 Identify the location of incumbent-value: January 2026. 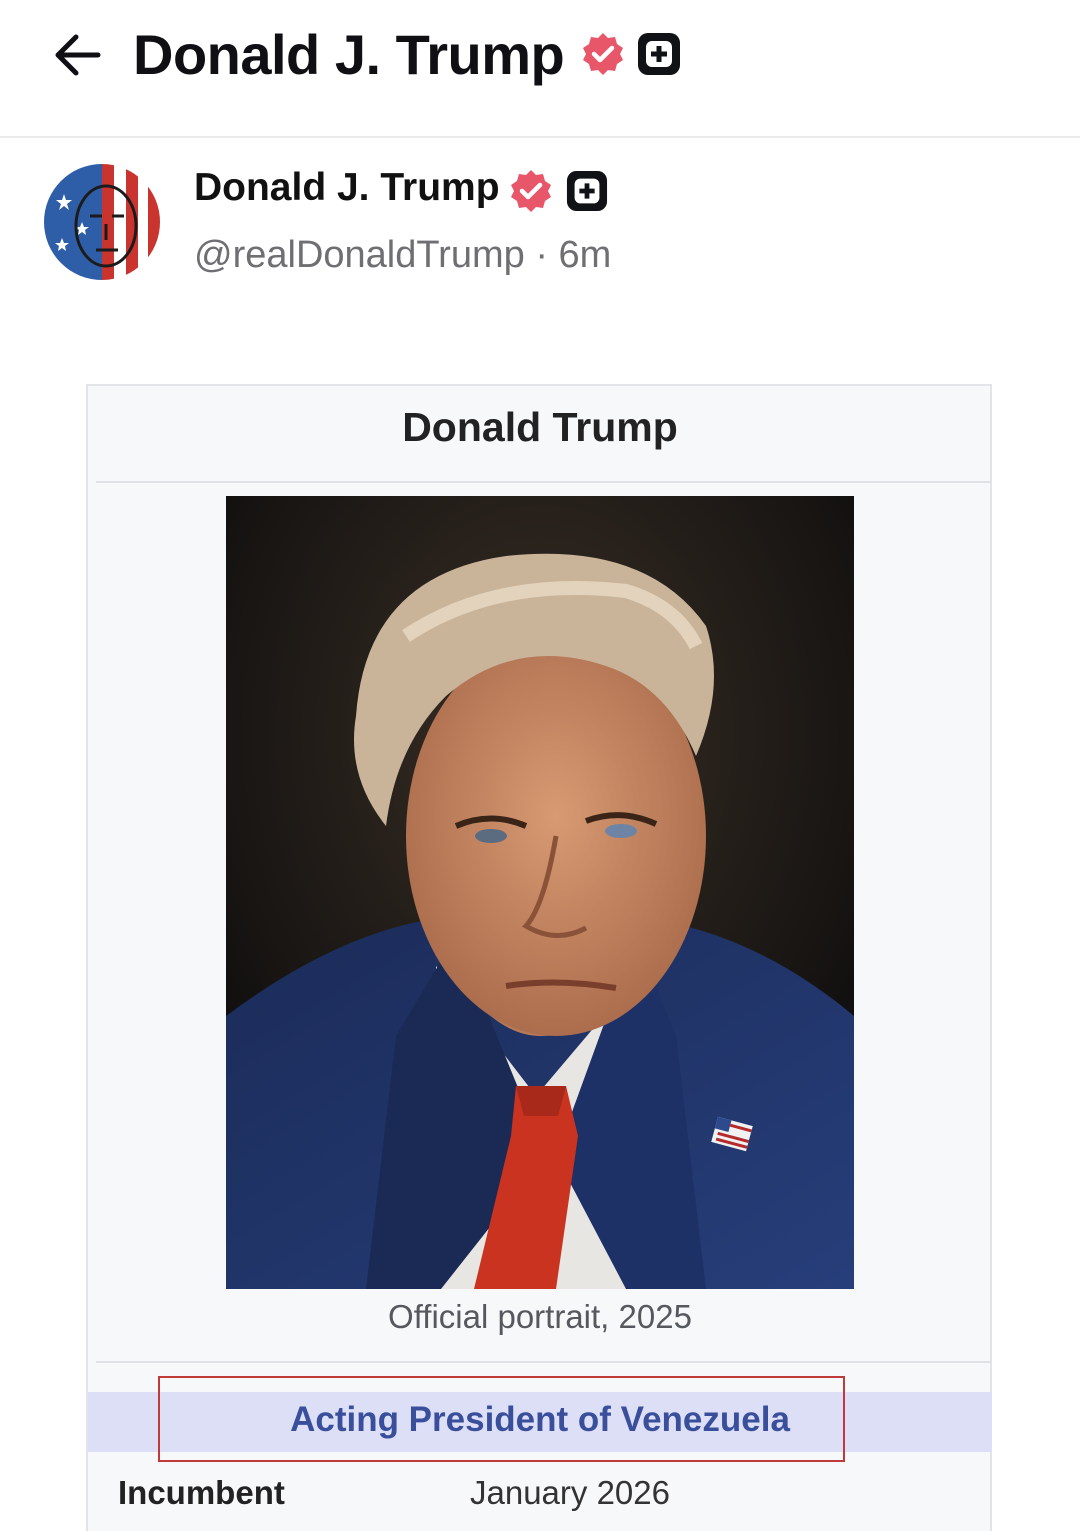
(570, 1492).